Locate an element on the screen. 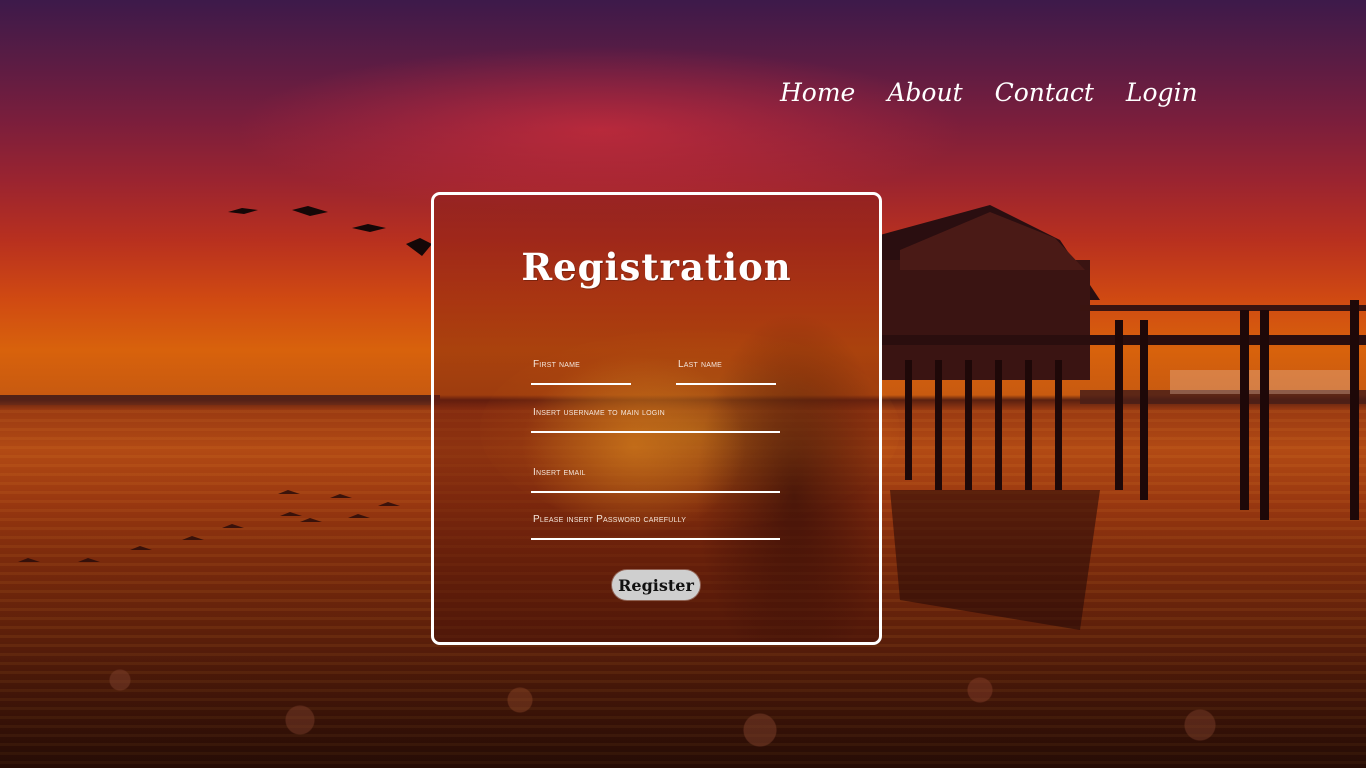 The height and width of the screenshot is (768, 1366). nav-link-home: Home is located at coordinates (817, 92).